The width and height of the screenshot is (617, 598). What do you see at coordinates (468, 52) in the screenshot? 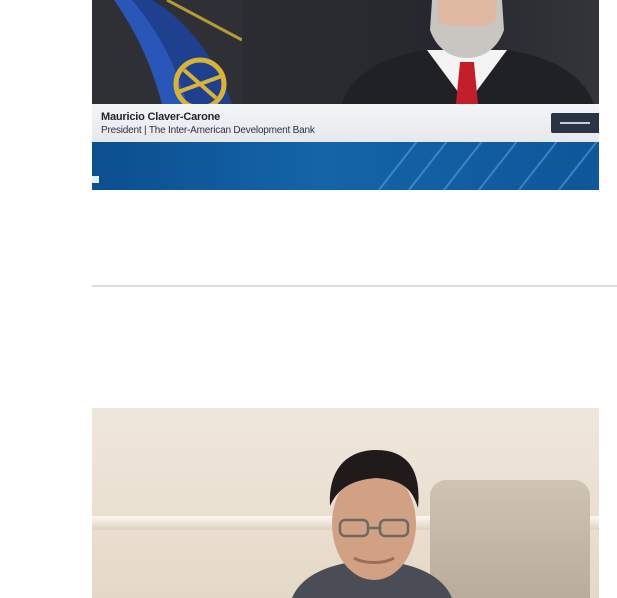
I see `speaker-figure` at bounding box center [468, 52].